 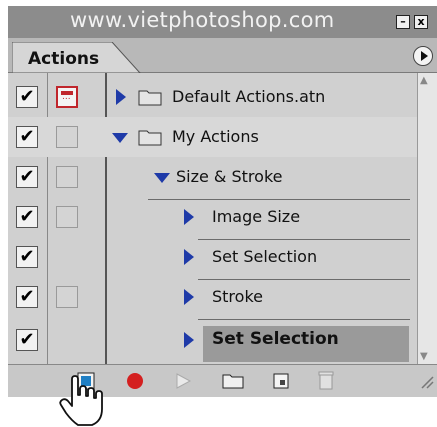 I want to click on new-action-icon, so click(x=281, y=381).